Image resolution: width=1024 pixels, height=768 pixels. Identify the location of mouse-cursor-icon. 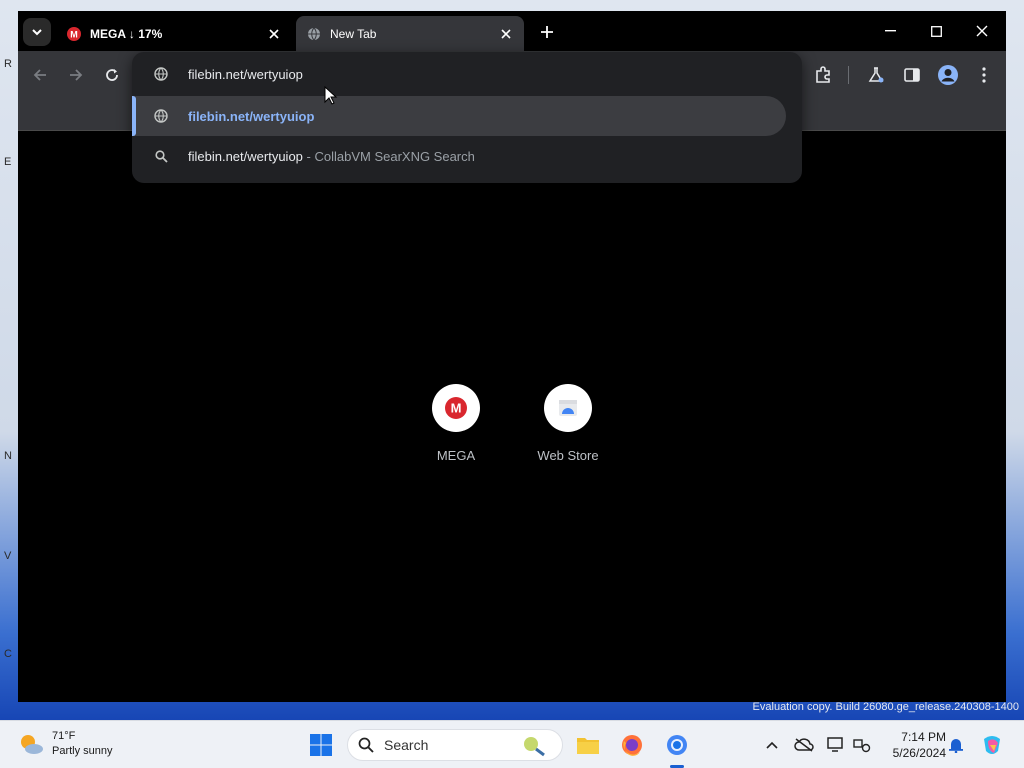
(331, 95).